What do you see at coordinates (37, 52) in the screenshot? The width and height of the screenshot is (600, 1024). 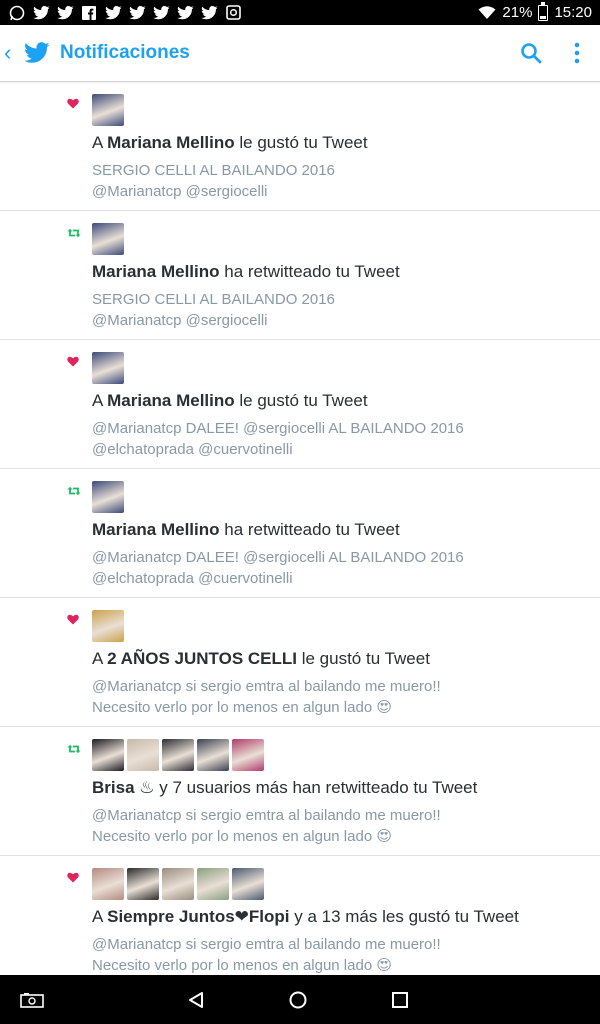 I see `twitter-bird-icon` at bounding box center [37, 52].